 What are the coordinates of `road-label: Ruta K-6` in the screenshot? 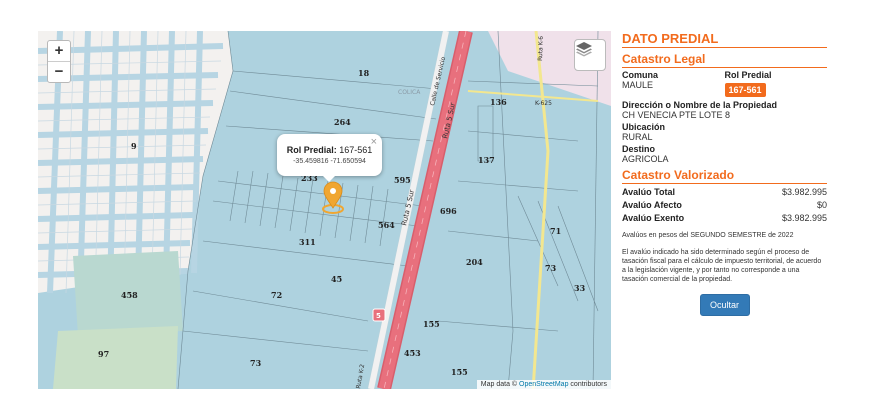 It's located at (541, 48).